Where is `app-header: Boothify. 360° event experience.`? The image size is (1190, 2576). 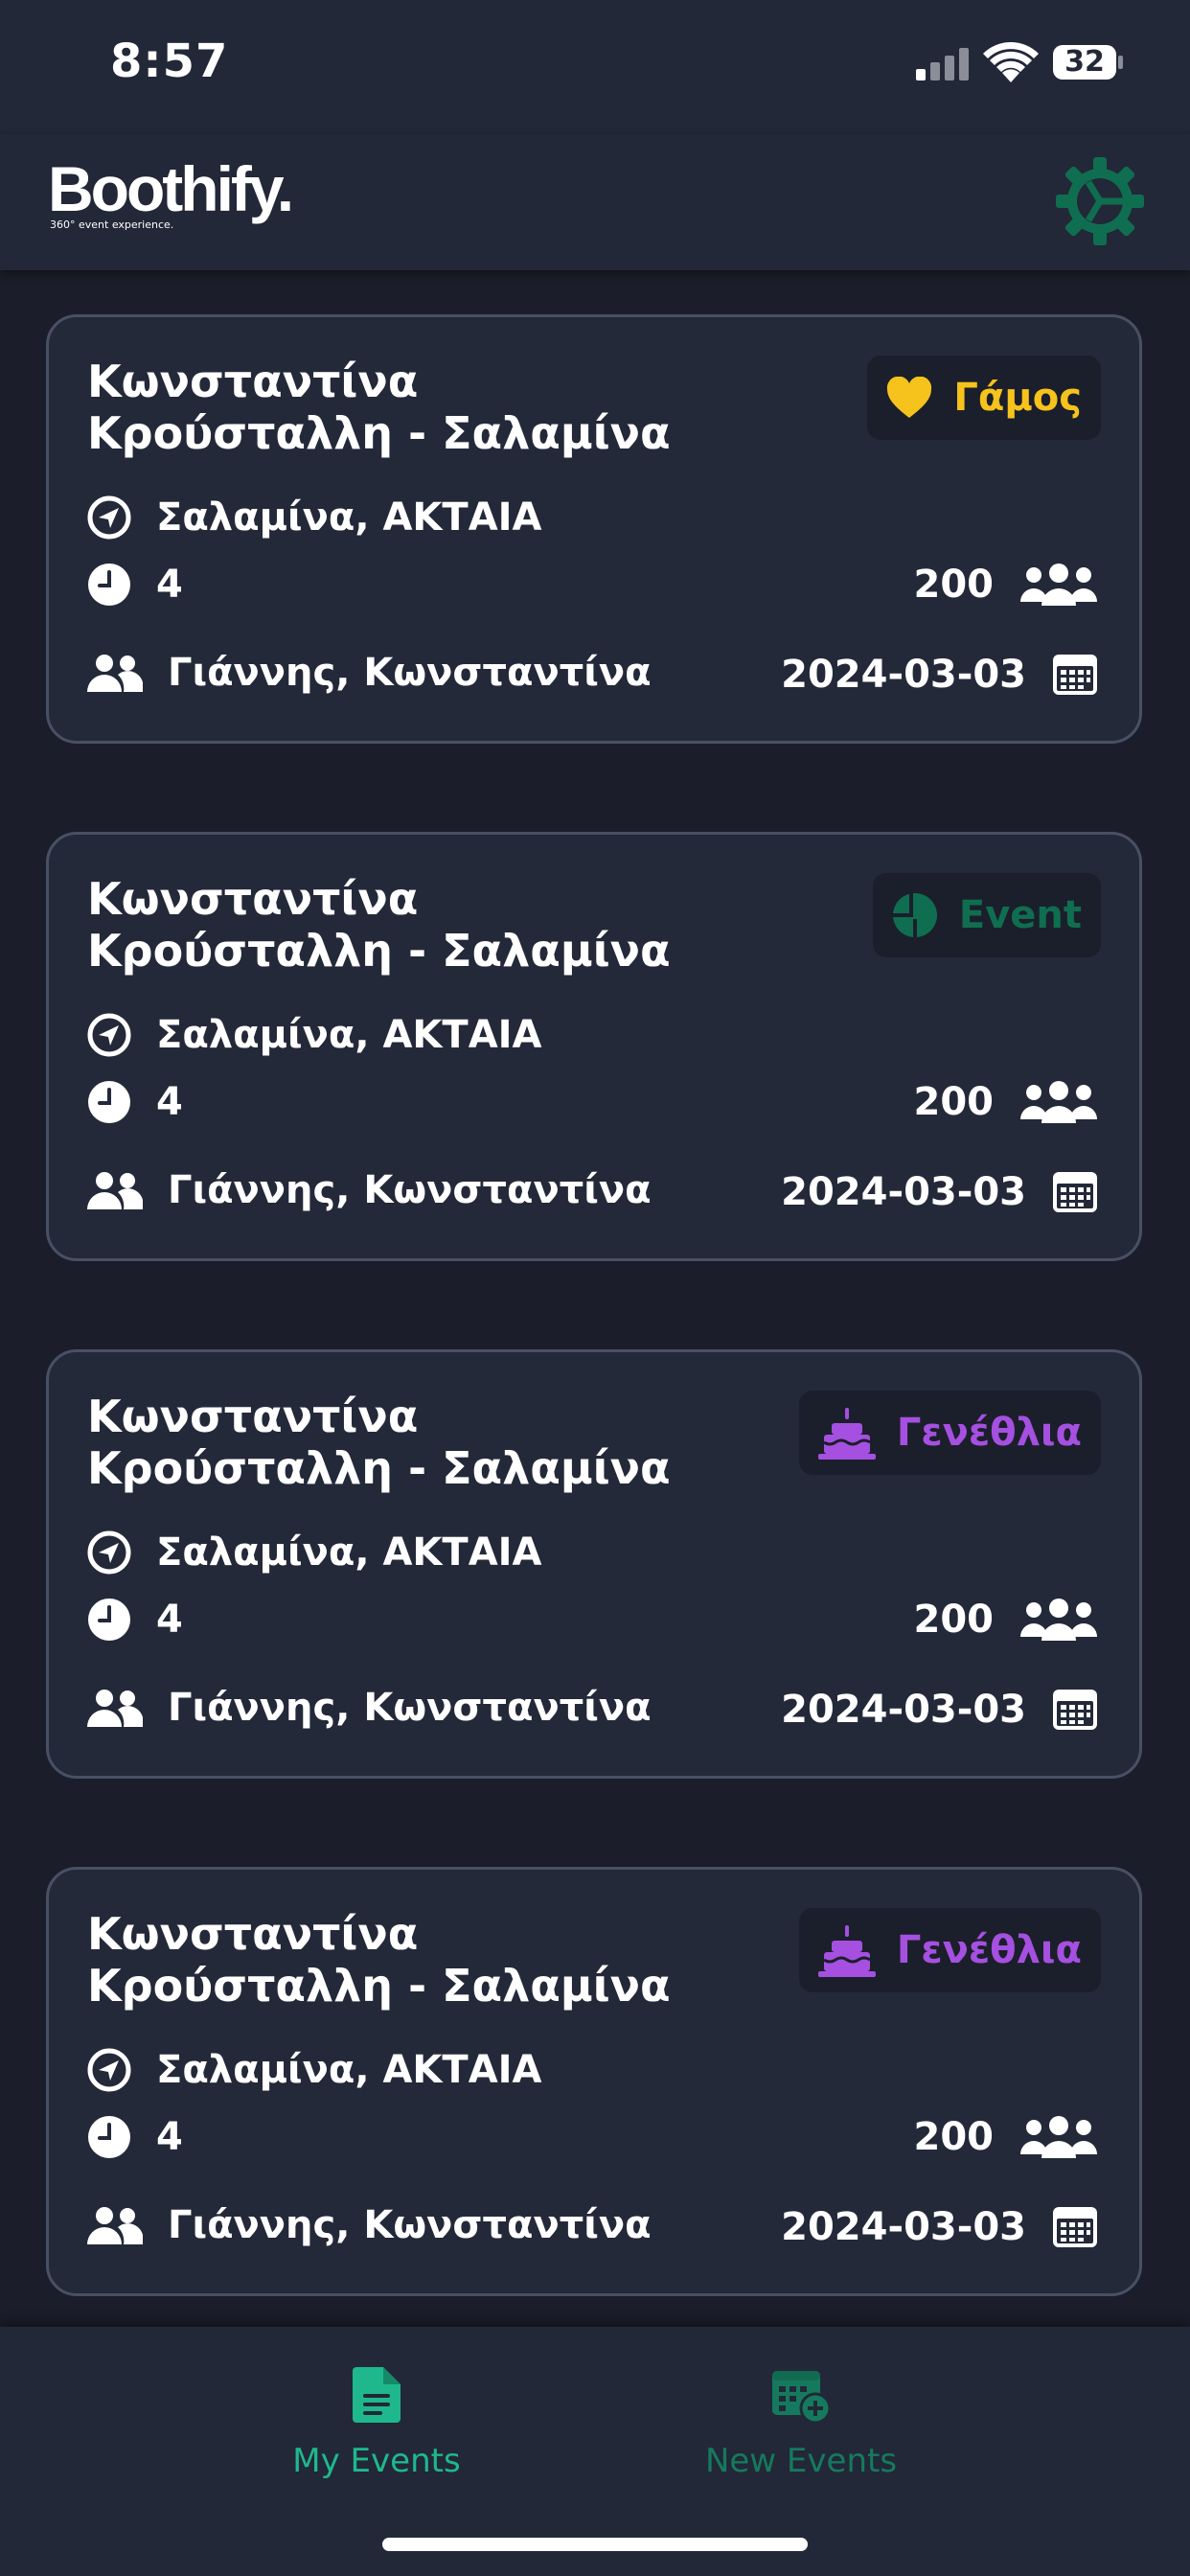 app-header: Boothify. 360° event experience. is located at coordinates (595, 202).